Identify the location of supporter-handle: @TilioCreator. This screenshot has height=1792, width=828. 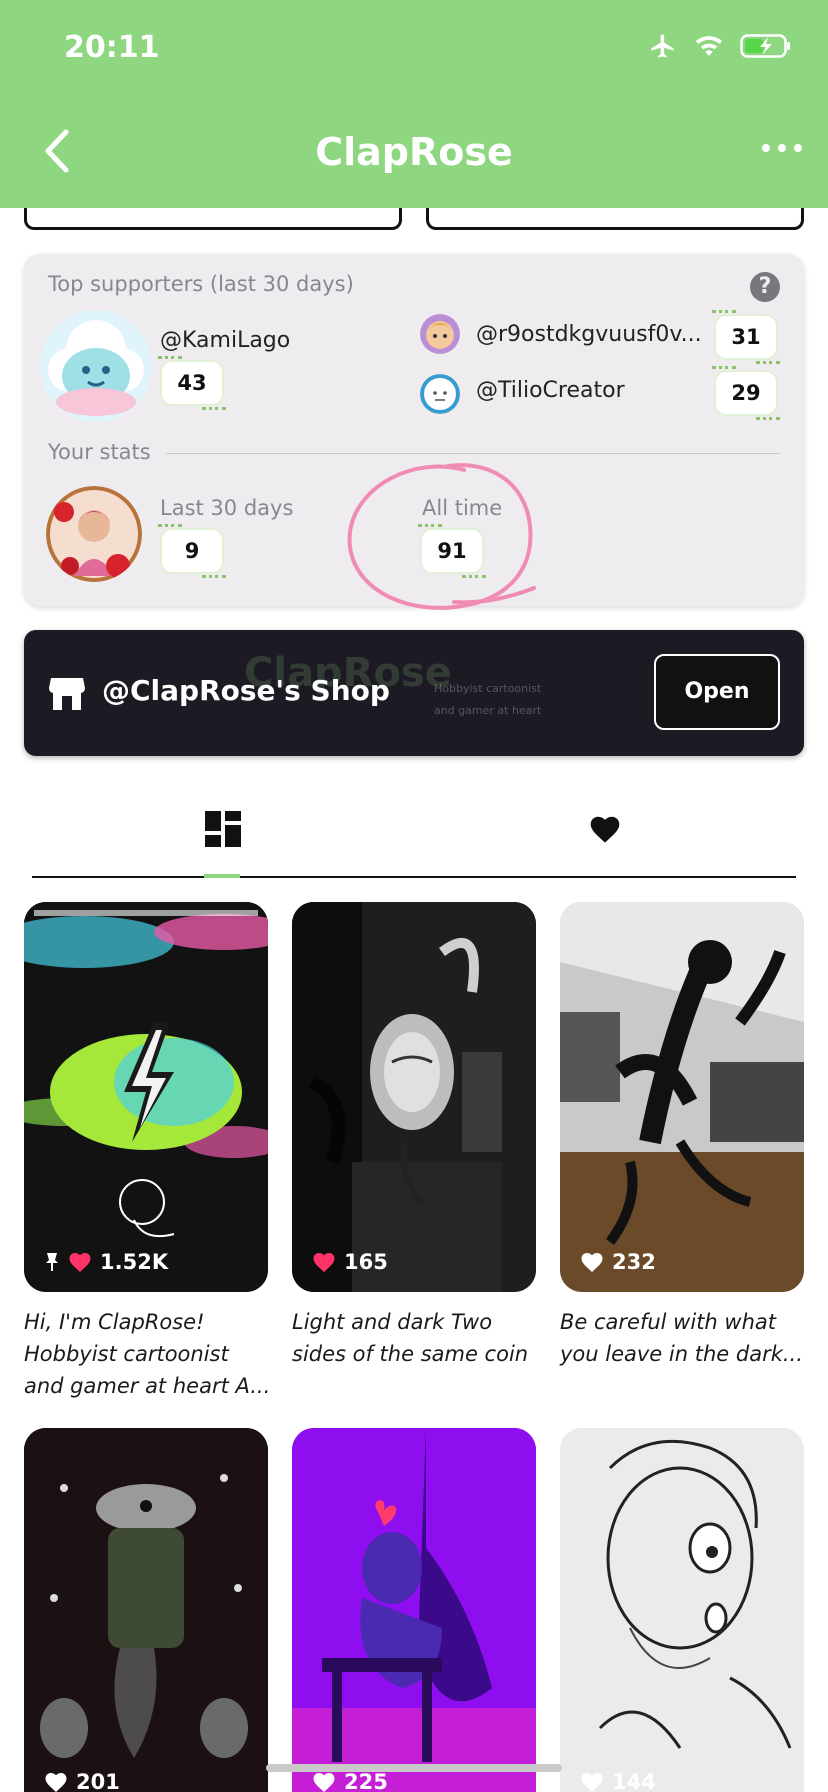
(550, 390).